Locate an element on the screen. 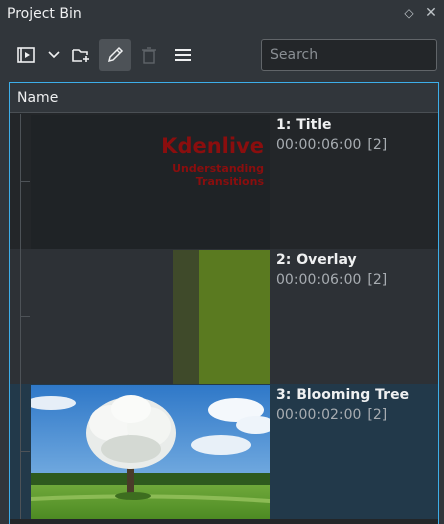  search-input is located at coordinates (349, 55).